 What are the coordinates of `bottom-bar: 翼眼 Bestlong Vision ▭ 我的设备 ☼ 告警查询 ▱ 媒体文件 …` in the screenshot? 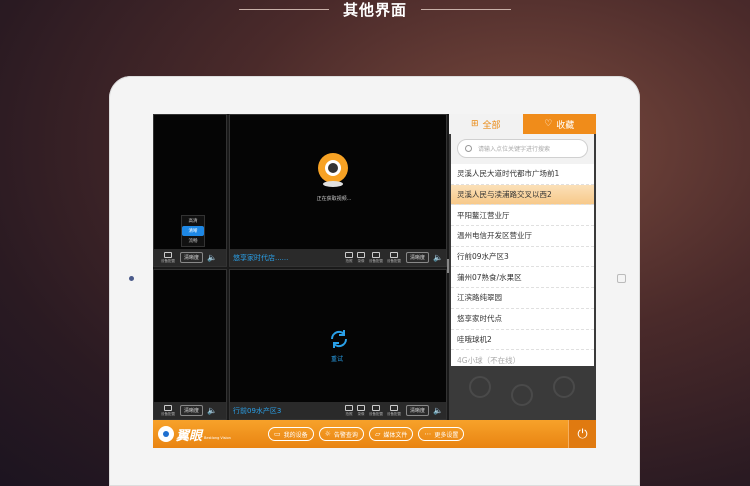 It's located at (374, 434).